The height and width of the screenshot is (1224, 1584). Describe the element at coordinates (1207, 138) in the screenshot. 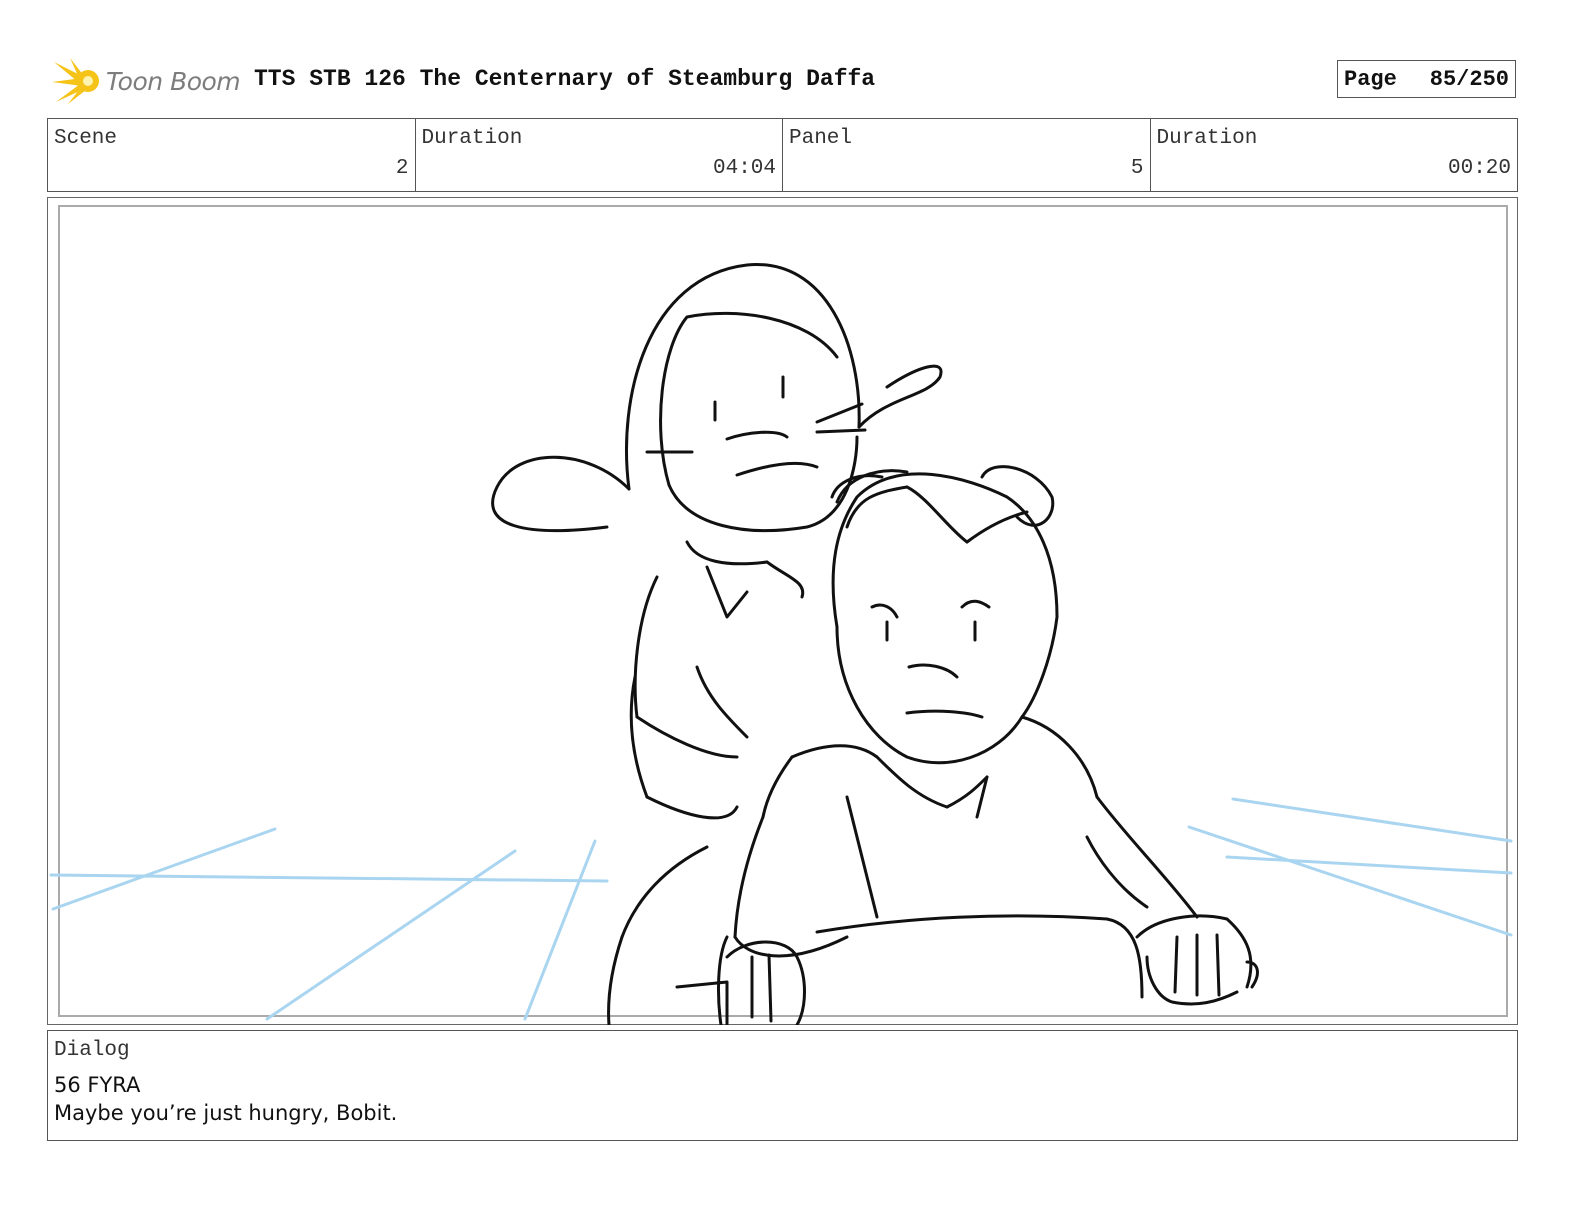

I see `panel-duration-label: Duration` at that location.